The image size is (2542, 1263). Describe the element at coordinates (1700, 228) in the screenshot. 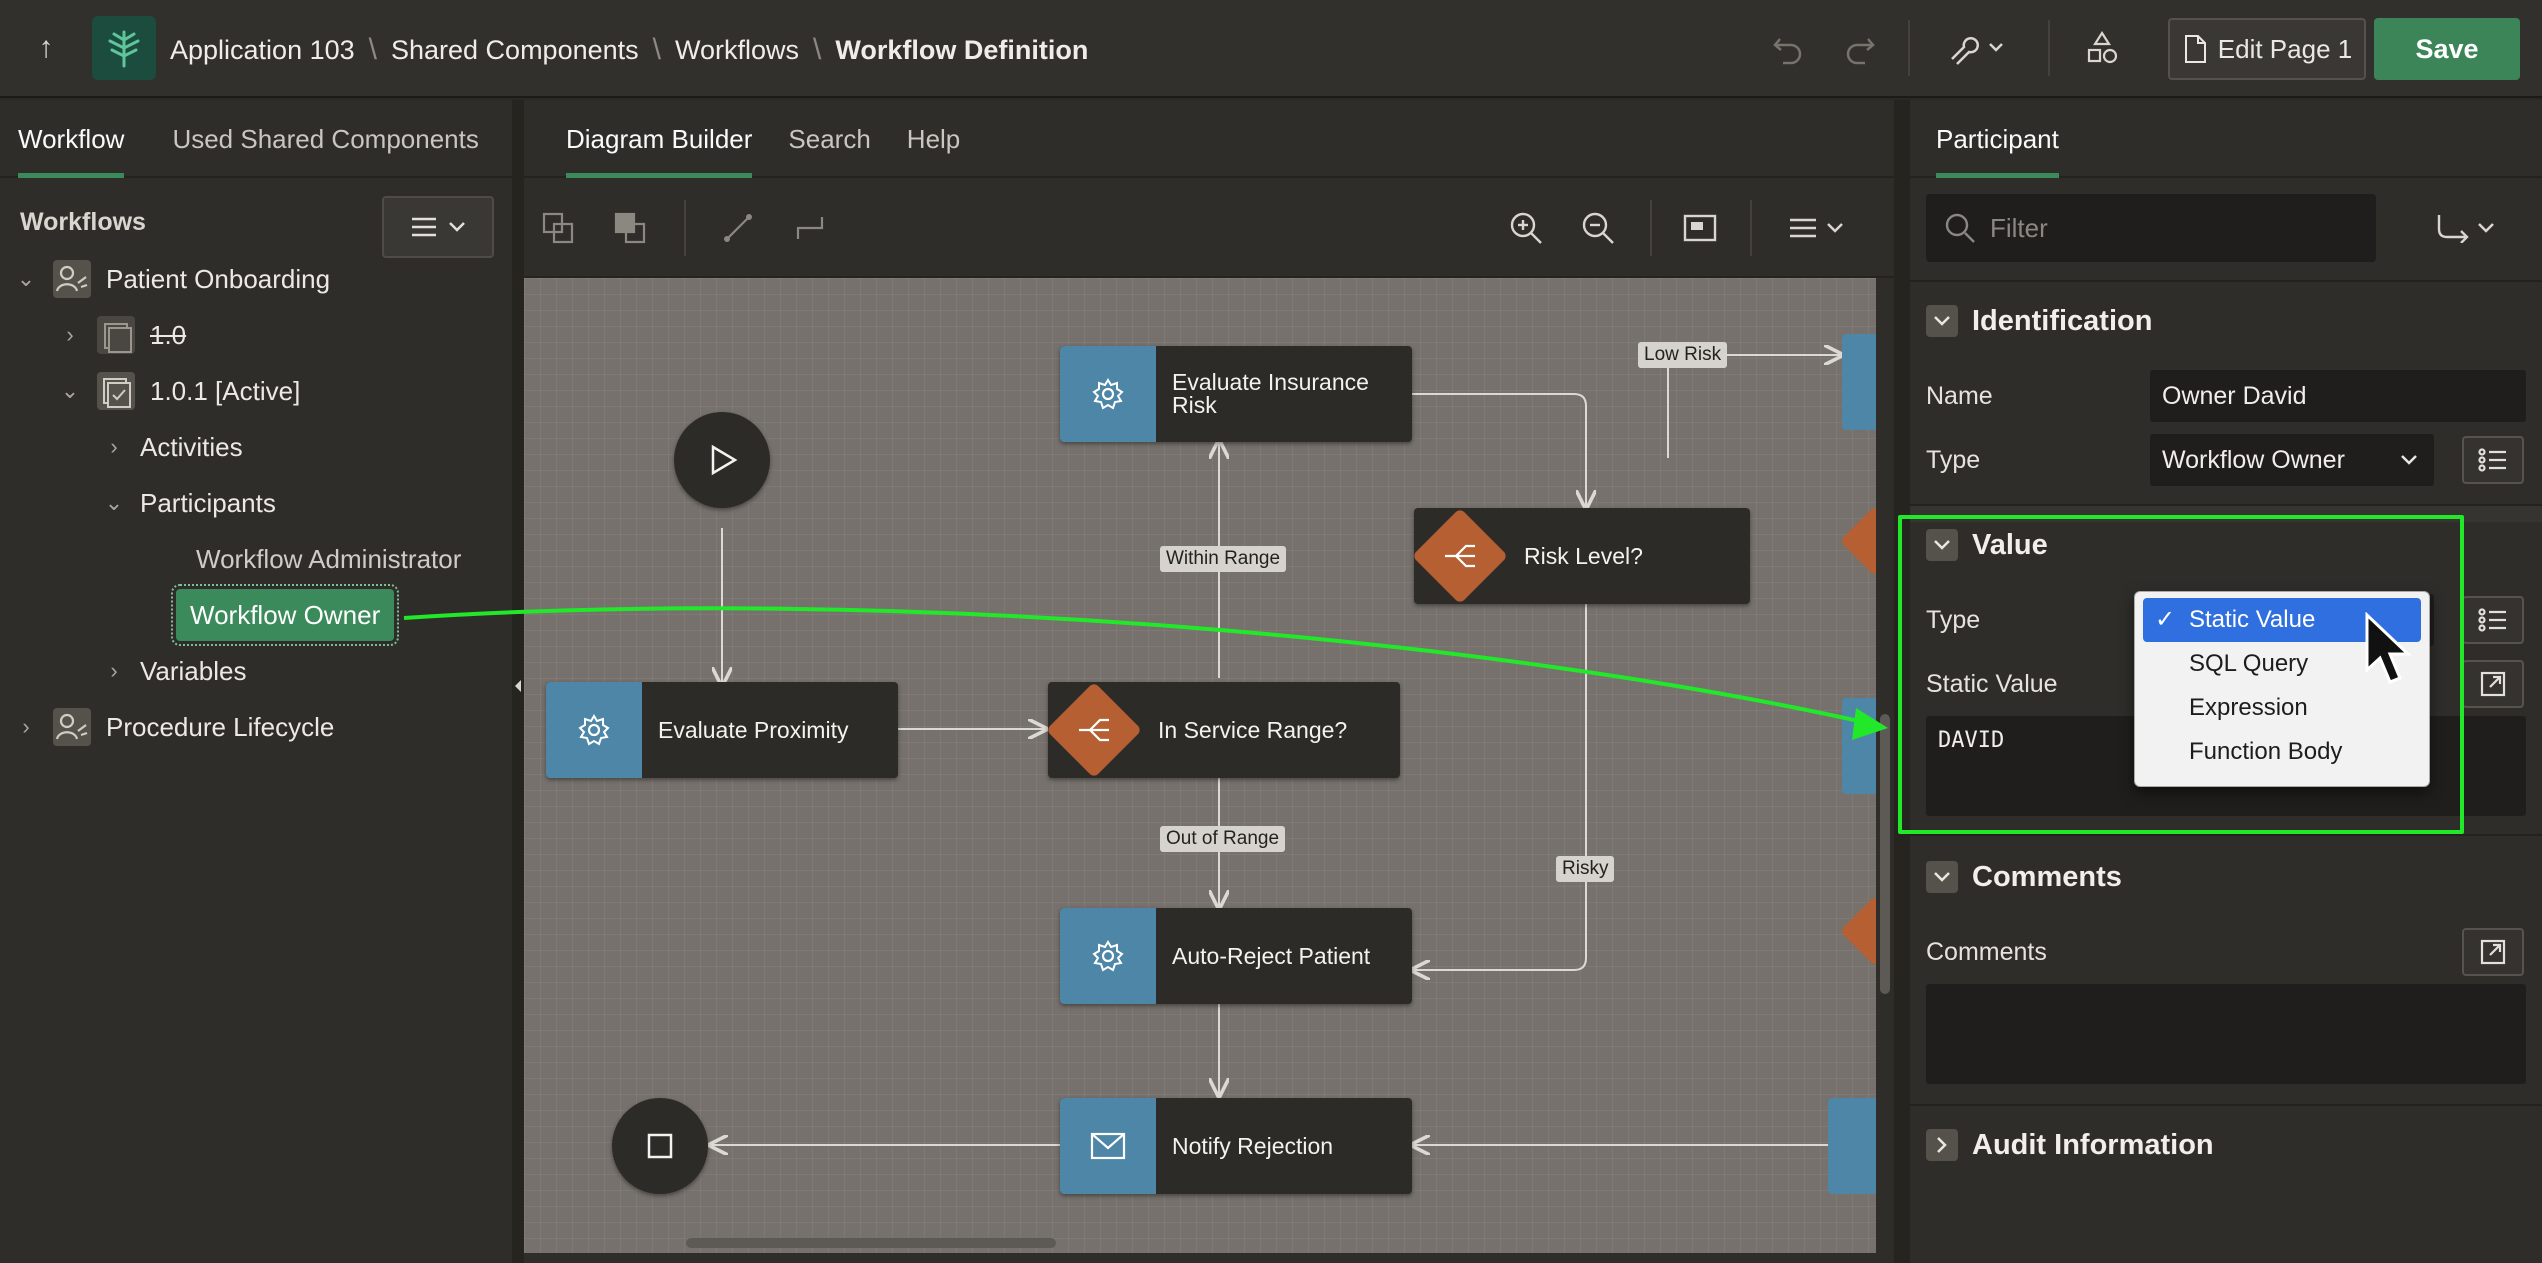

I see `fit-to-screen-icon` at that location.